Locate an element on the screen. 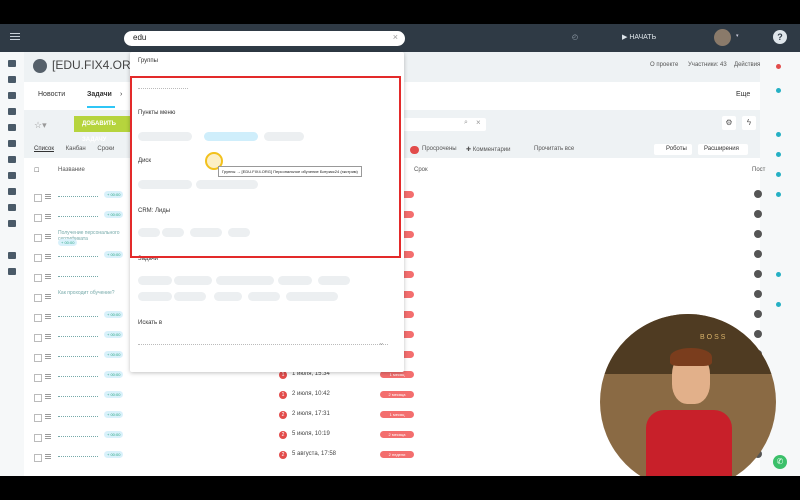  filter-comments: ✚ Комментарии is located at coordinates (488, 149).